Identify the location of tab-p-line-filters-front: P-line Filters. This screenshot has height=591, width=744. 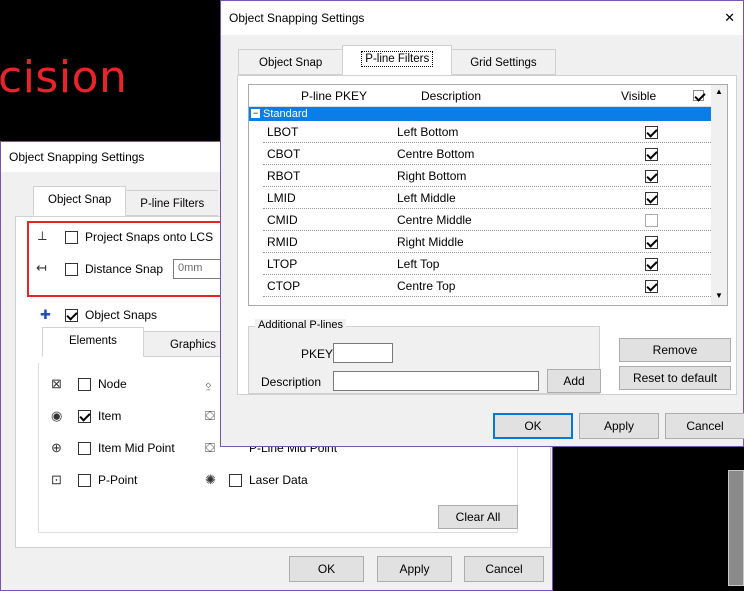
(397, 60).